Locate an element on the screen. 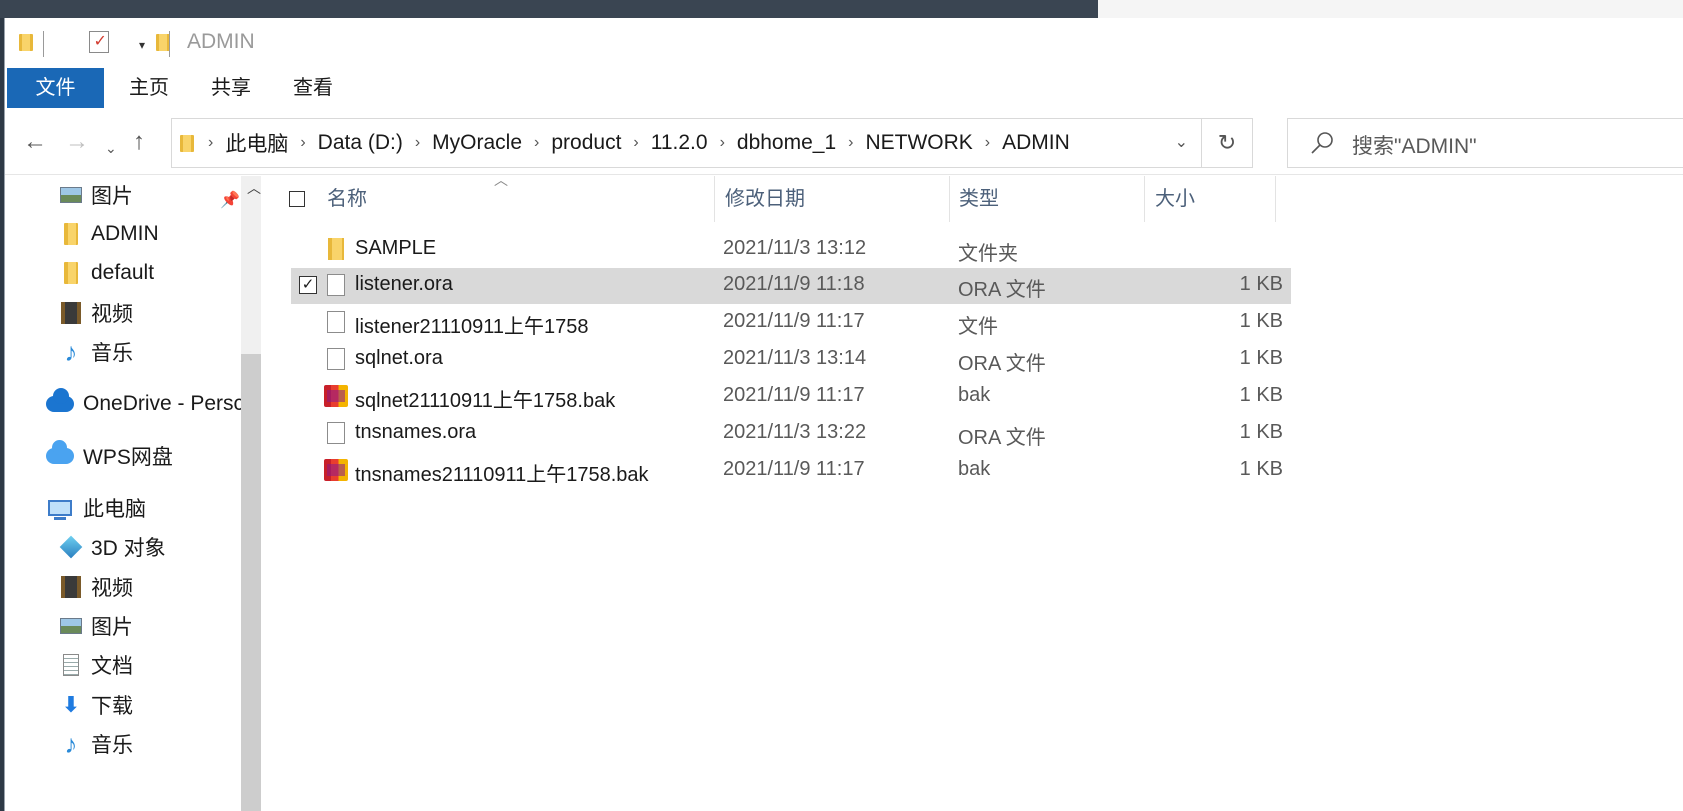  breadcrumb-item: NETWORK is located at coordinates (918, 143).